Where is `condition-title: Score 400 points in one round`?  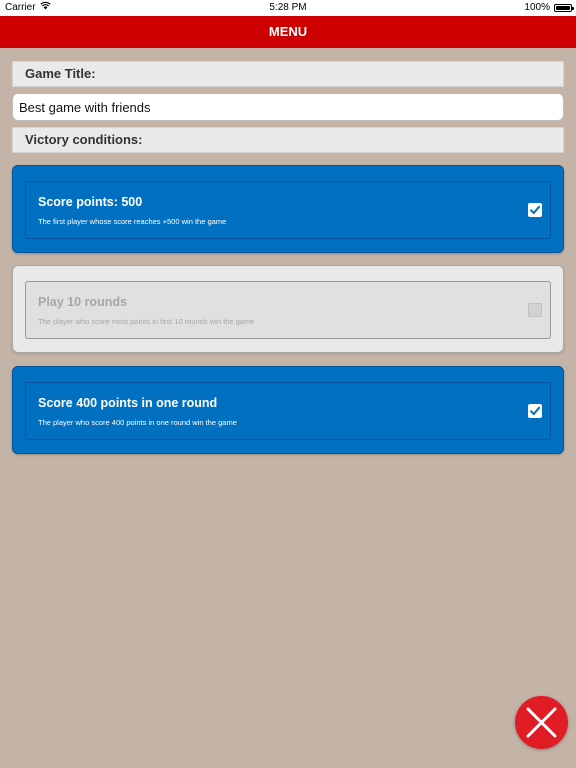 condition-title: Score 400 points in one round is located at coordinates (128, 403).